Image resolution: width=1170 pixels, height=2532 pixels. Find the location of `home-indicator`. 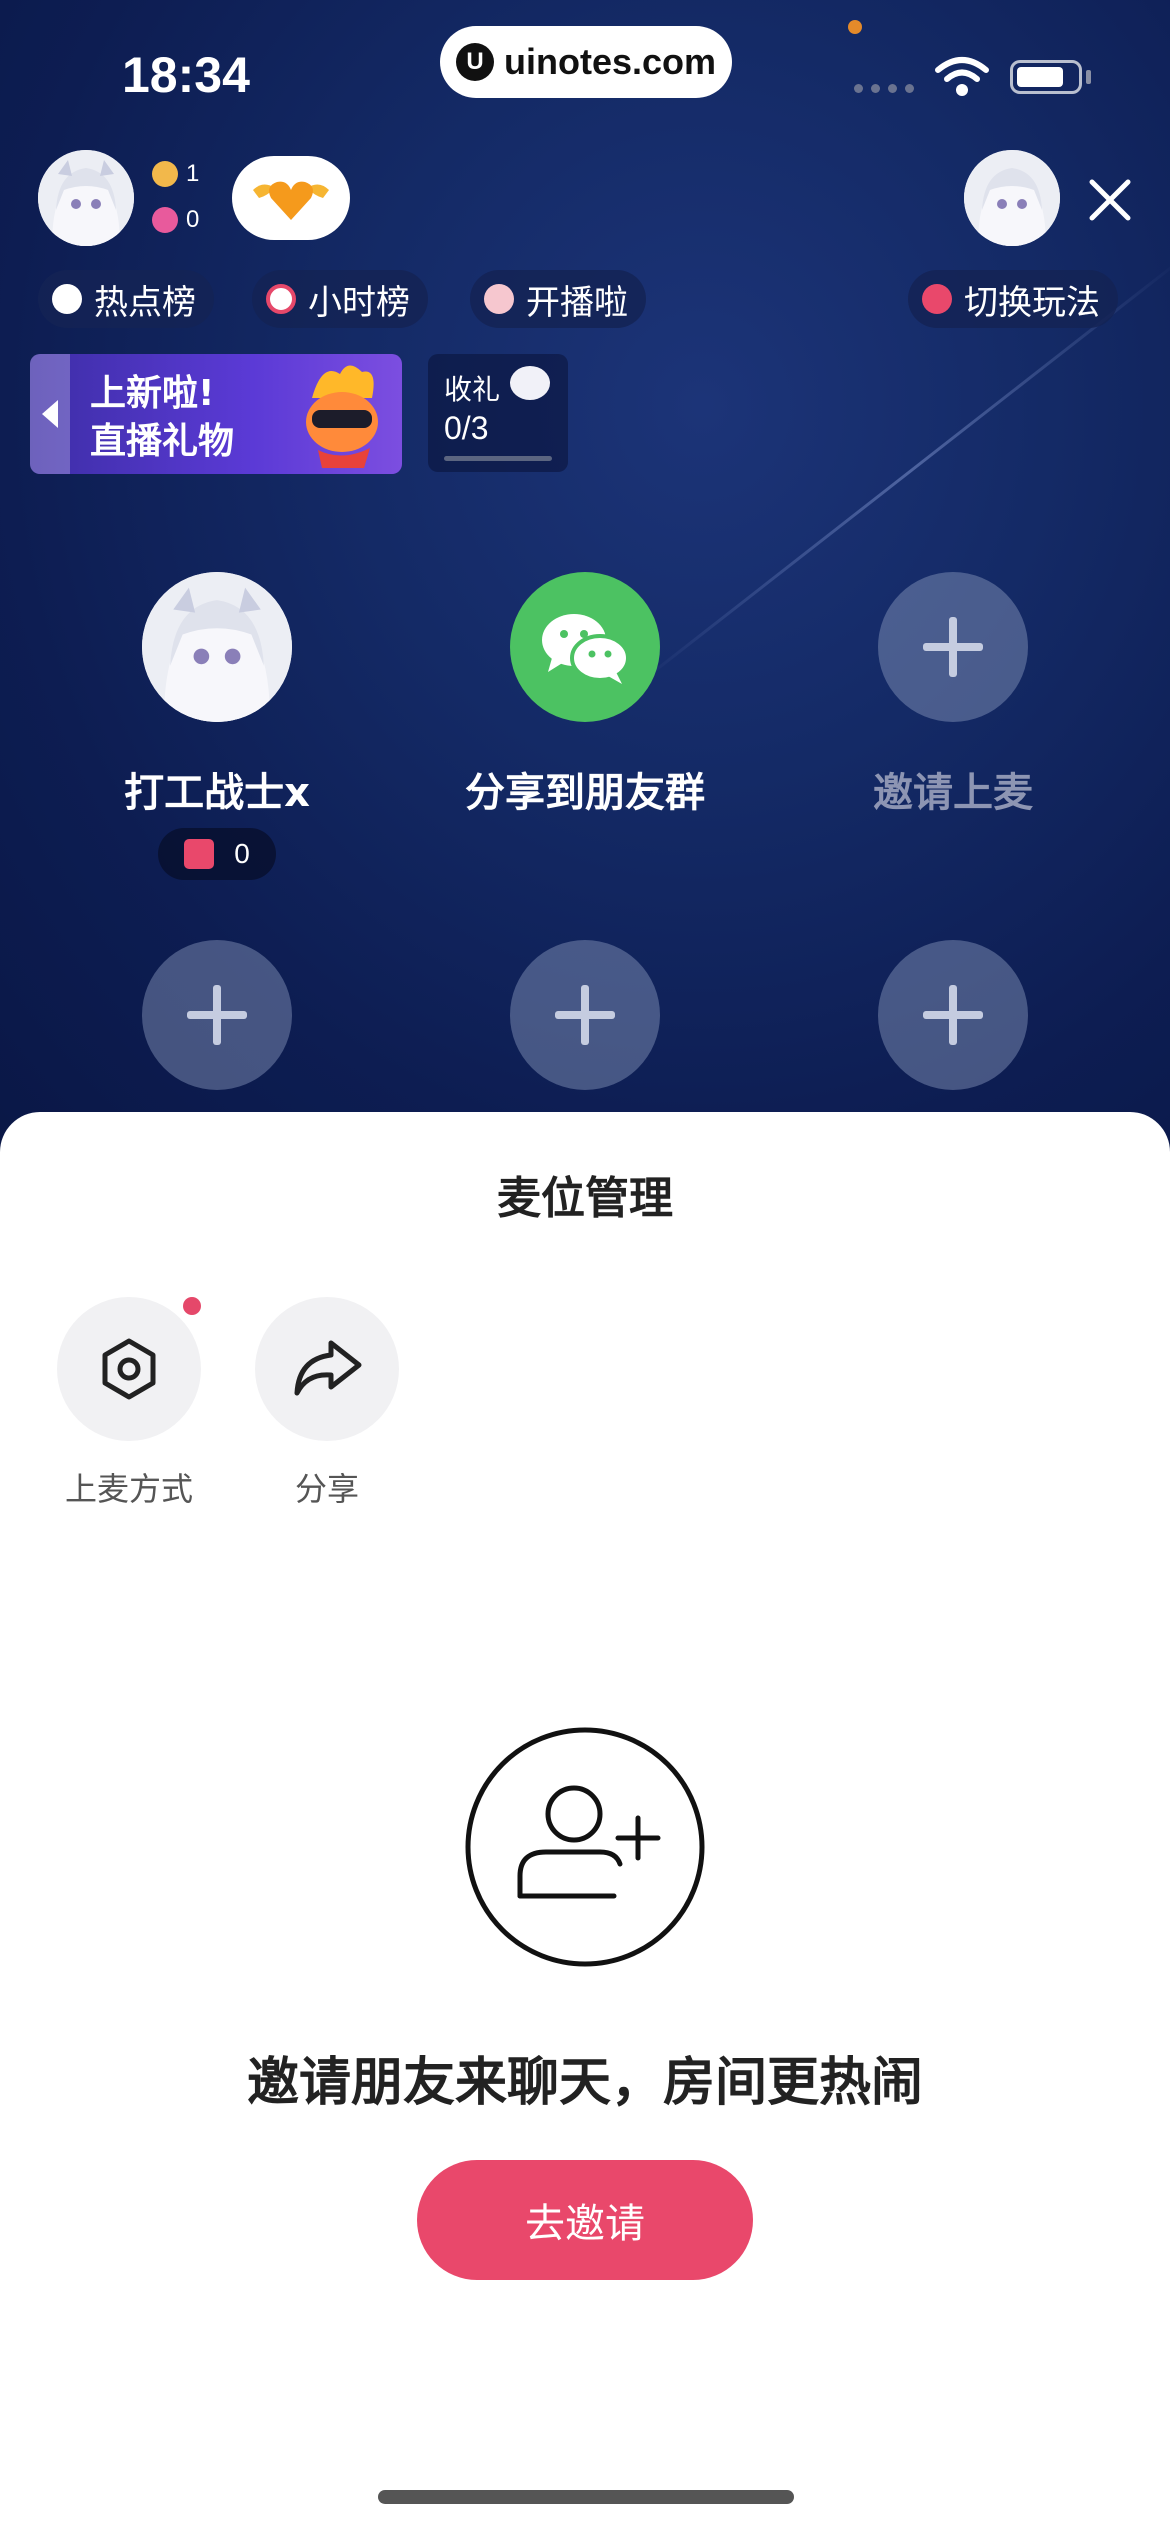

home-indicator is located at coordinates (586, 2497).